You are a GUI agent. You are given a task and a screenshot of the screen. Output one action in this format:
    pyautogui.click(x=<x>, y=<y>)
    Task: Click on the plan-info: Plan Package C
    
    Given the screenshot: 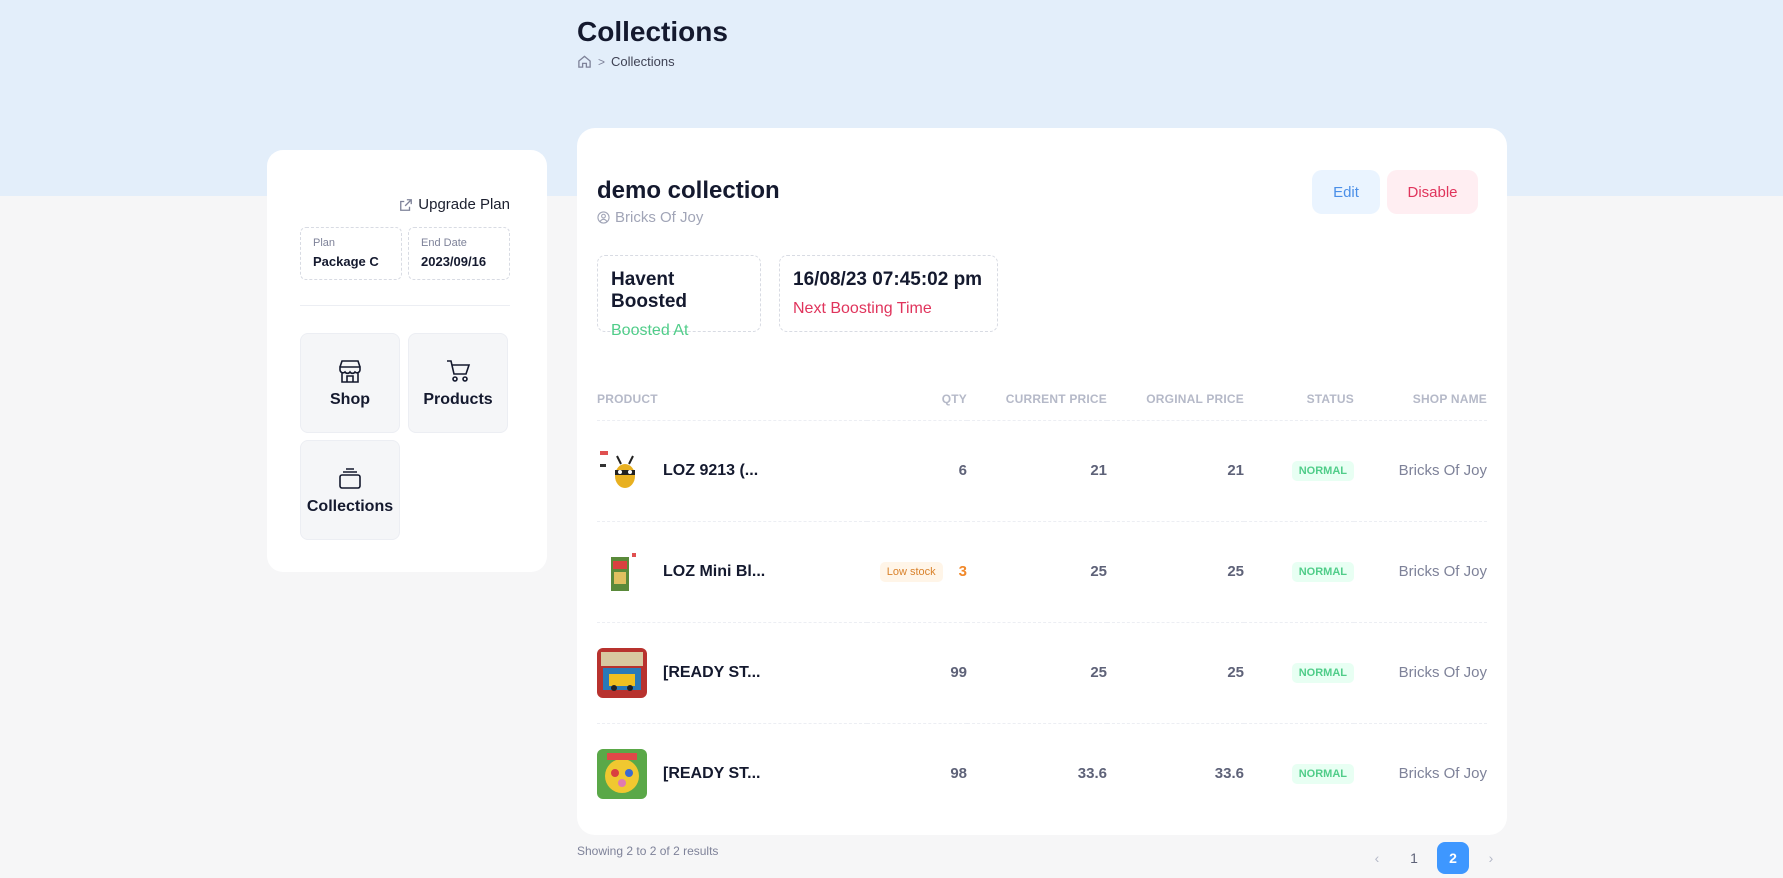 What is the action you would take?
    pyautogui.click(x=351, y=253)
    